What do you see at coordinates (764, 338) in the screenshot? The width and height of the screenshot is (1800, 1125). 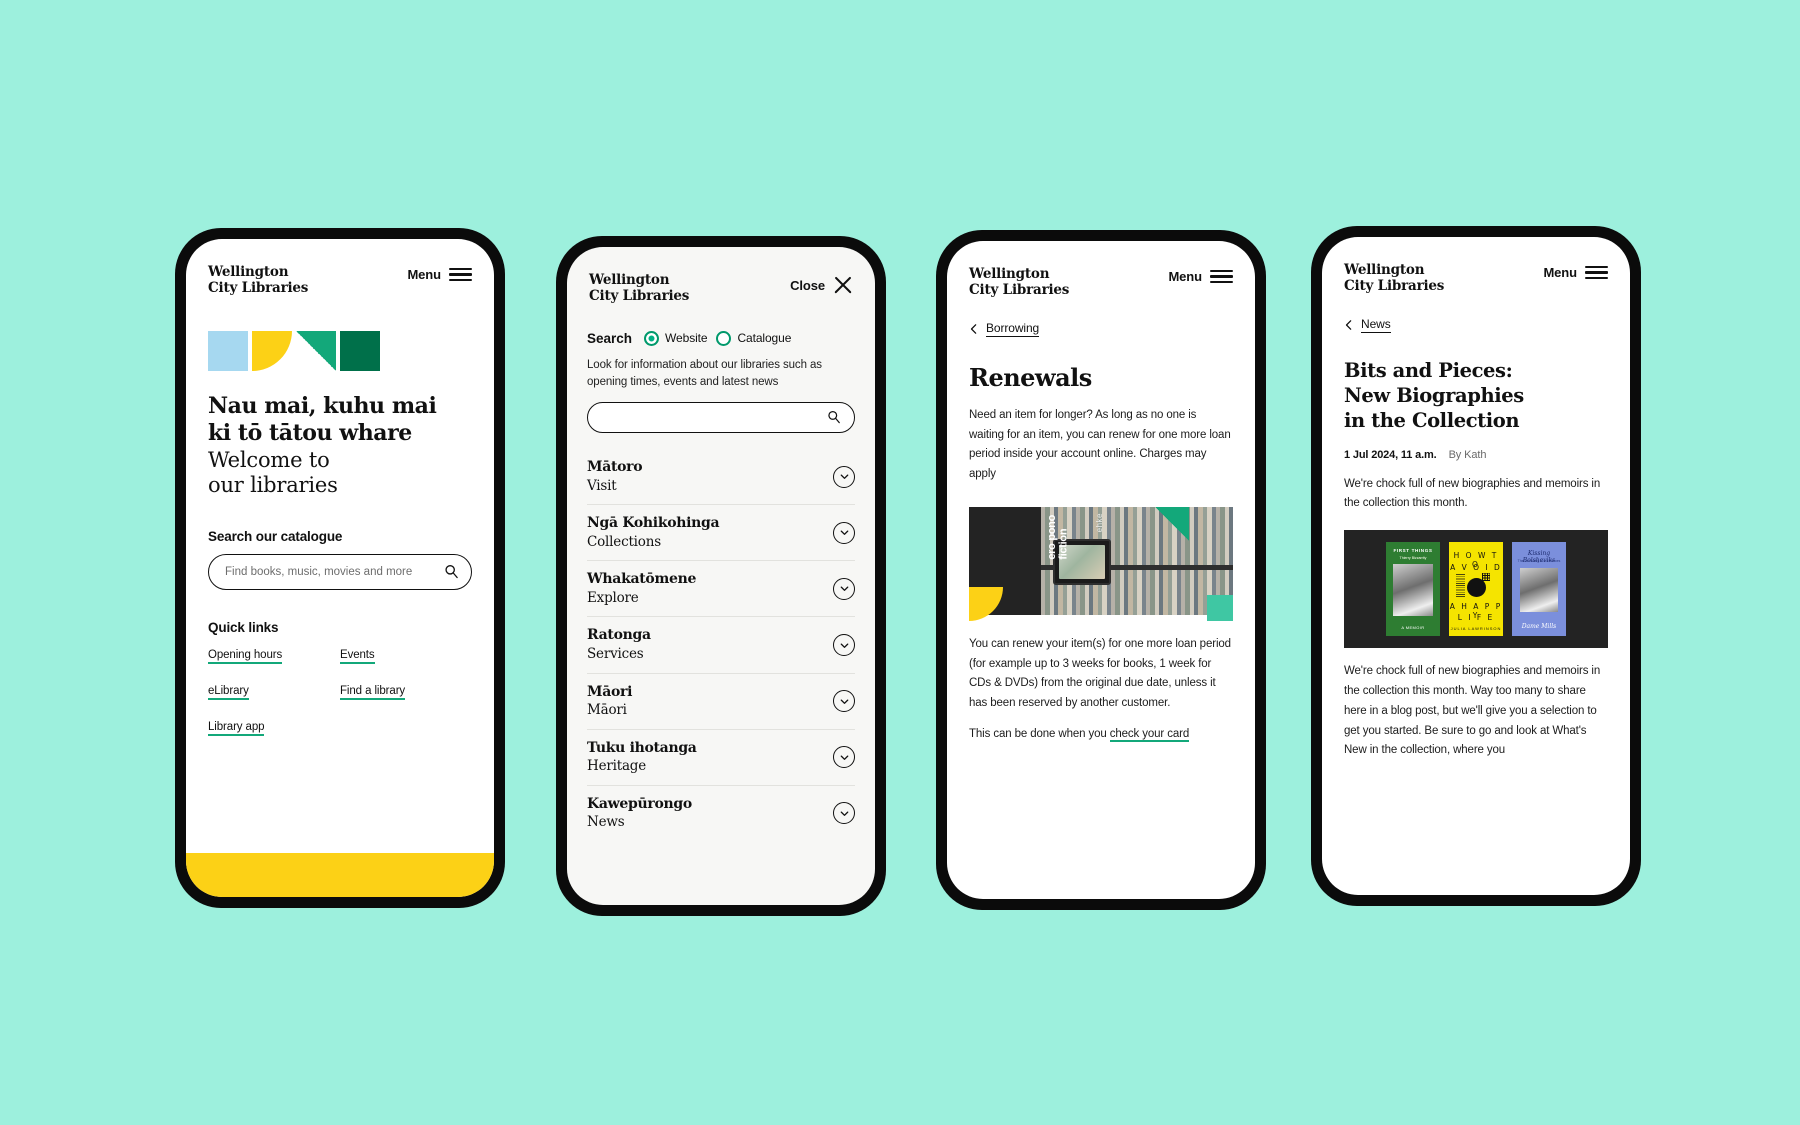 I see `radio-catalogue-label: Catalogue` at bounding box center [764, 338].